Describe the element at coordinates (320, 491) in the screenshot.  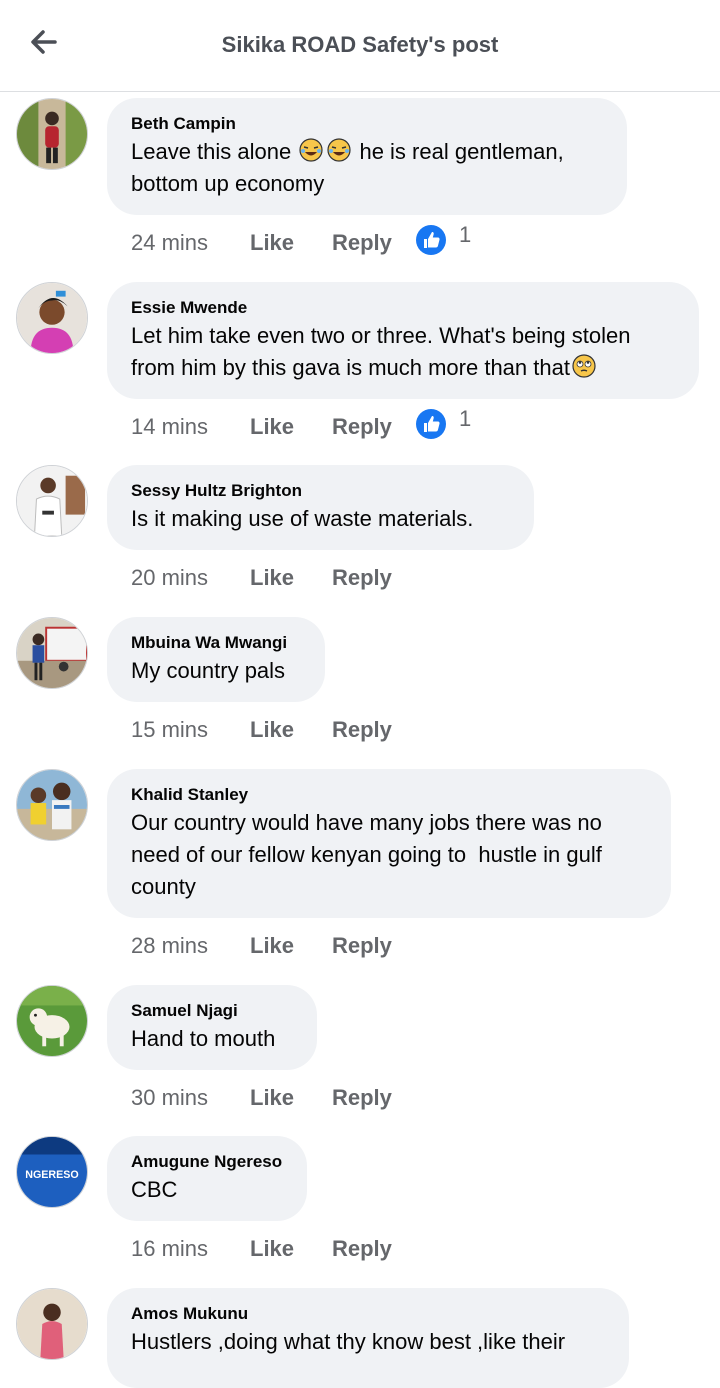
I see `comment-author: Sessy Hultz Brighton` at that location.